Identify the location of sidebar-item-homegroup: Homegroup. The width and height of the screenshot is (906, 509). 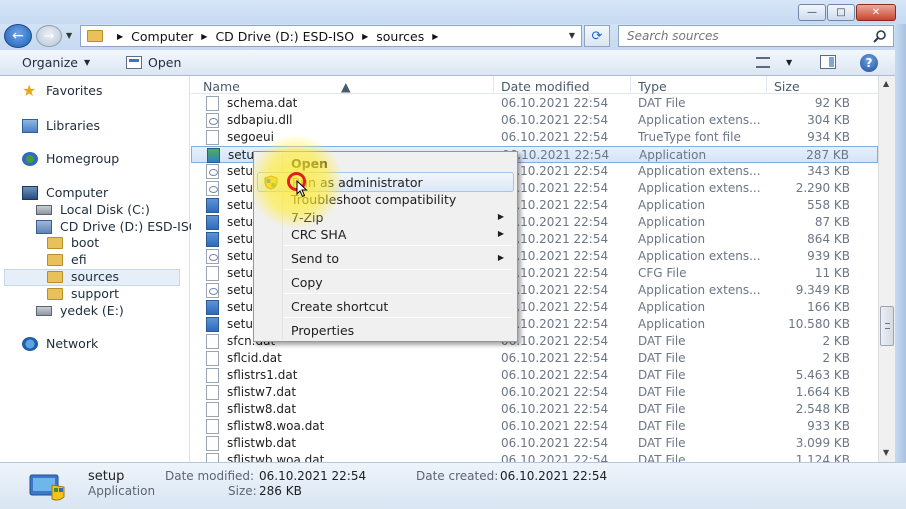
(70, 158).